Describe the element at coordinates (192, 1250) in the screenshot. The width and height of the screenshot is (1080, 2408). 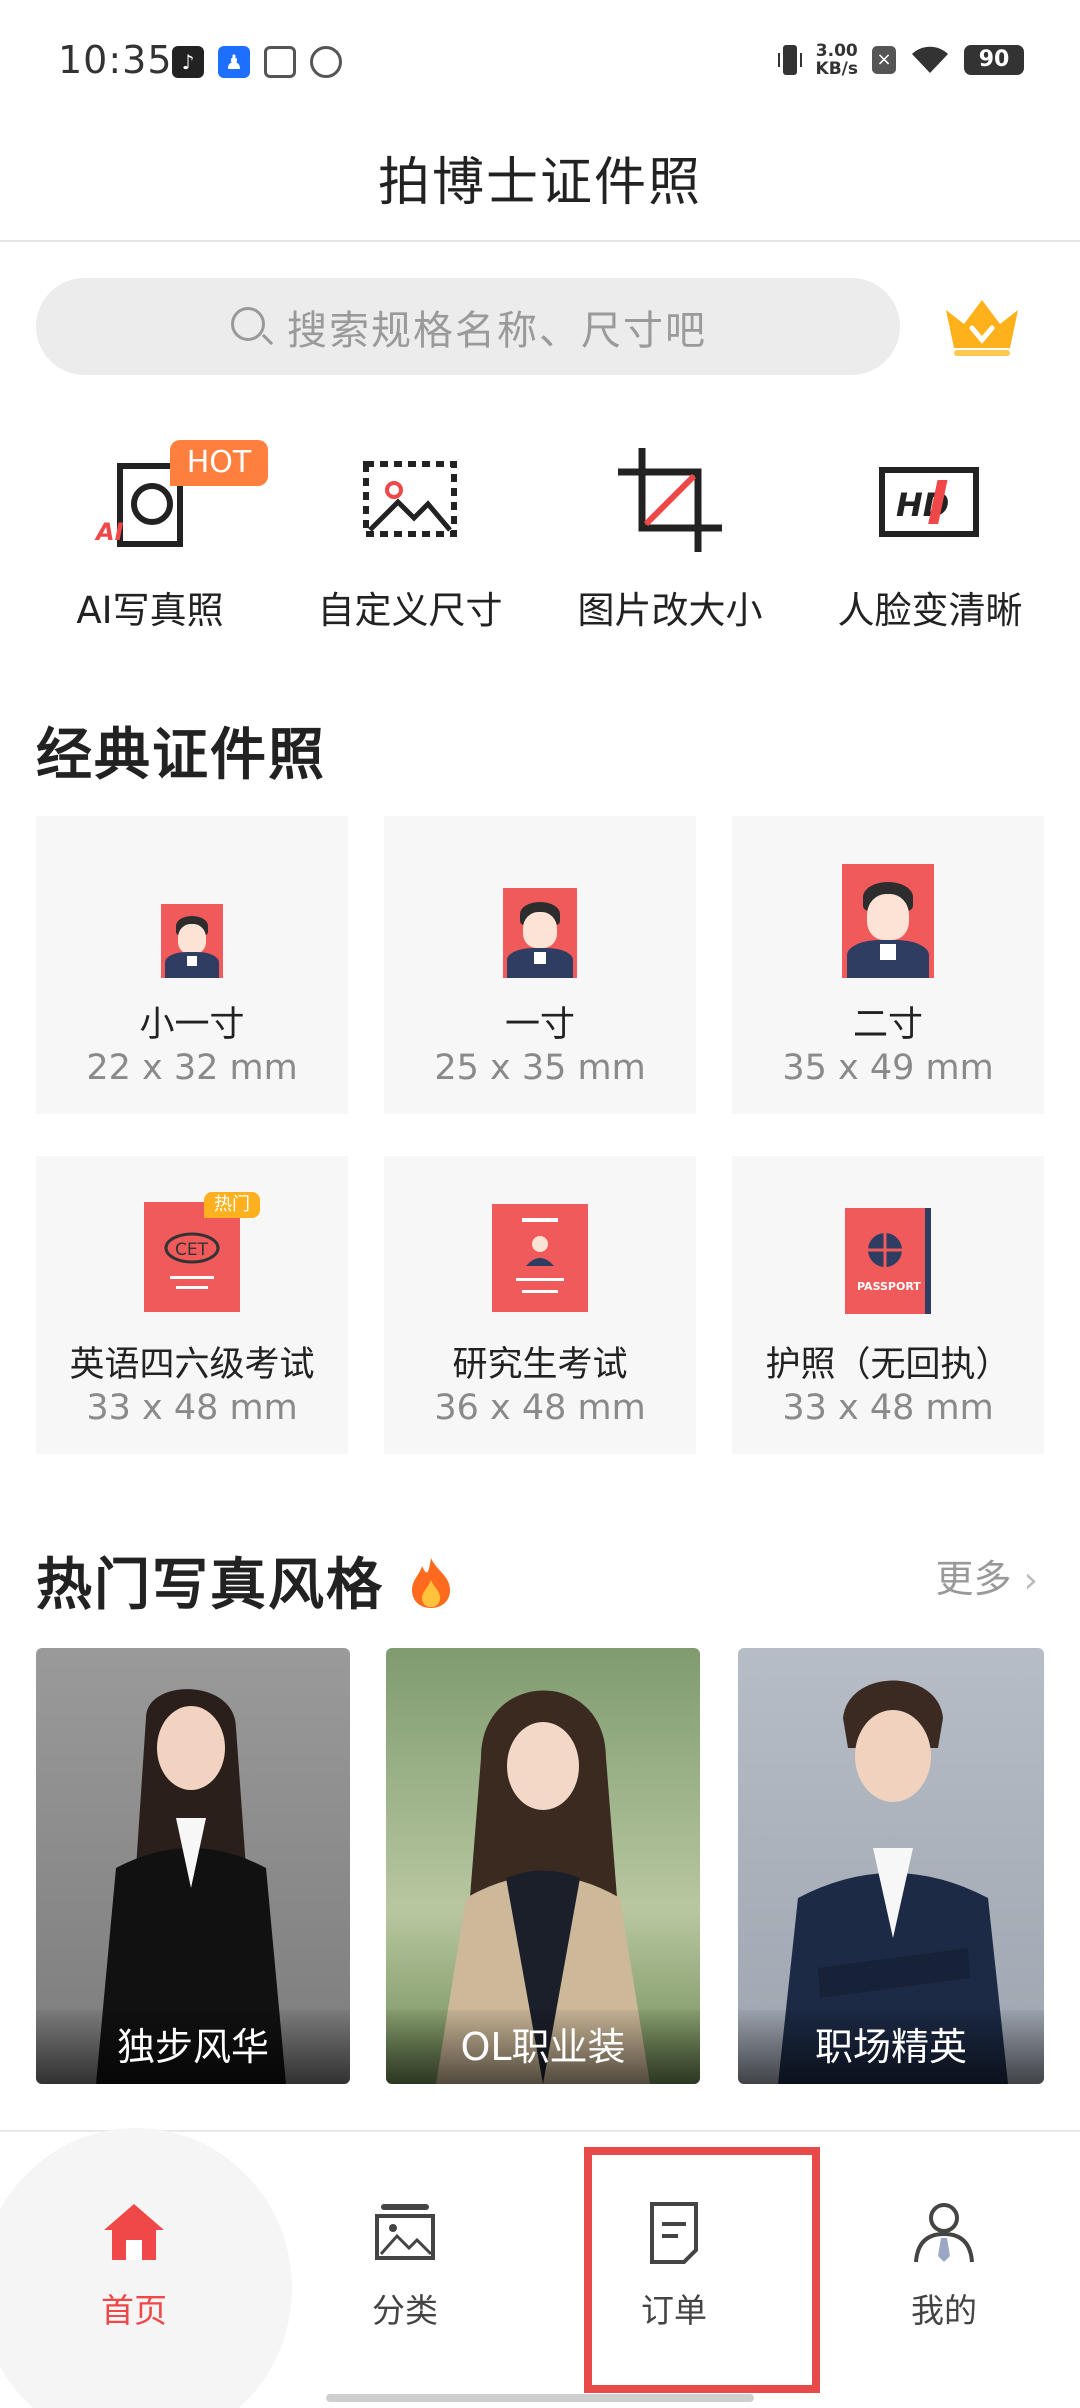
I see `cet-icon-text: CET` at that location.